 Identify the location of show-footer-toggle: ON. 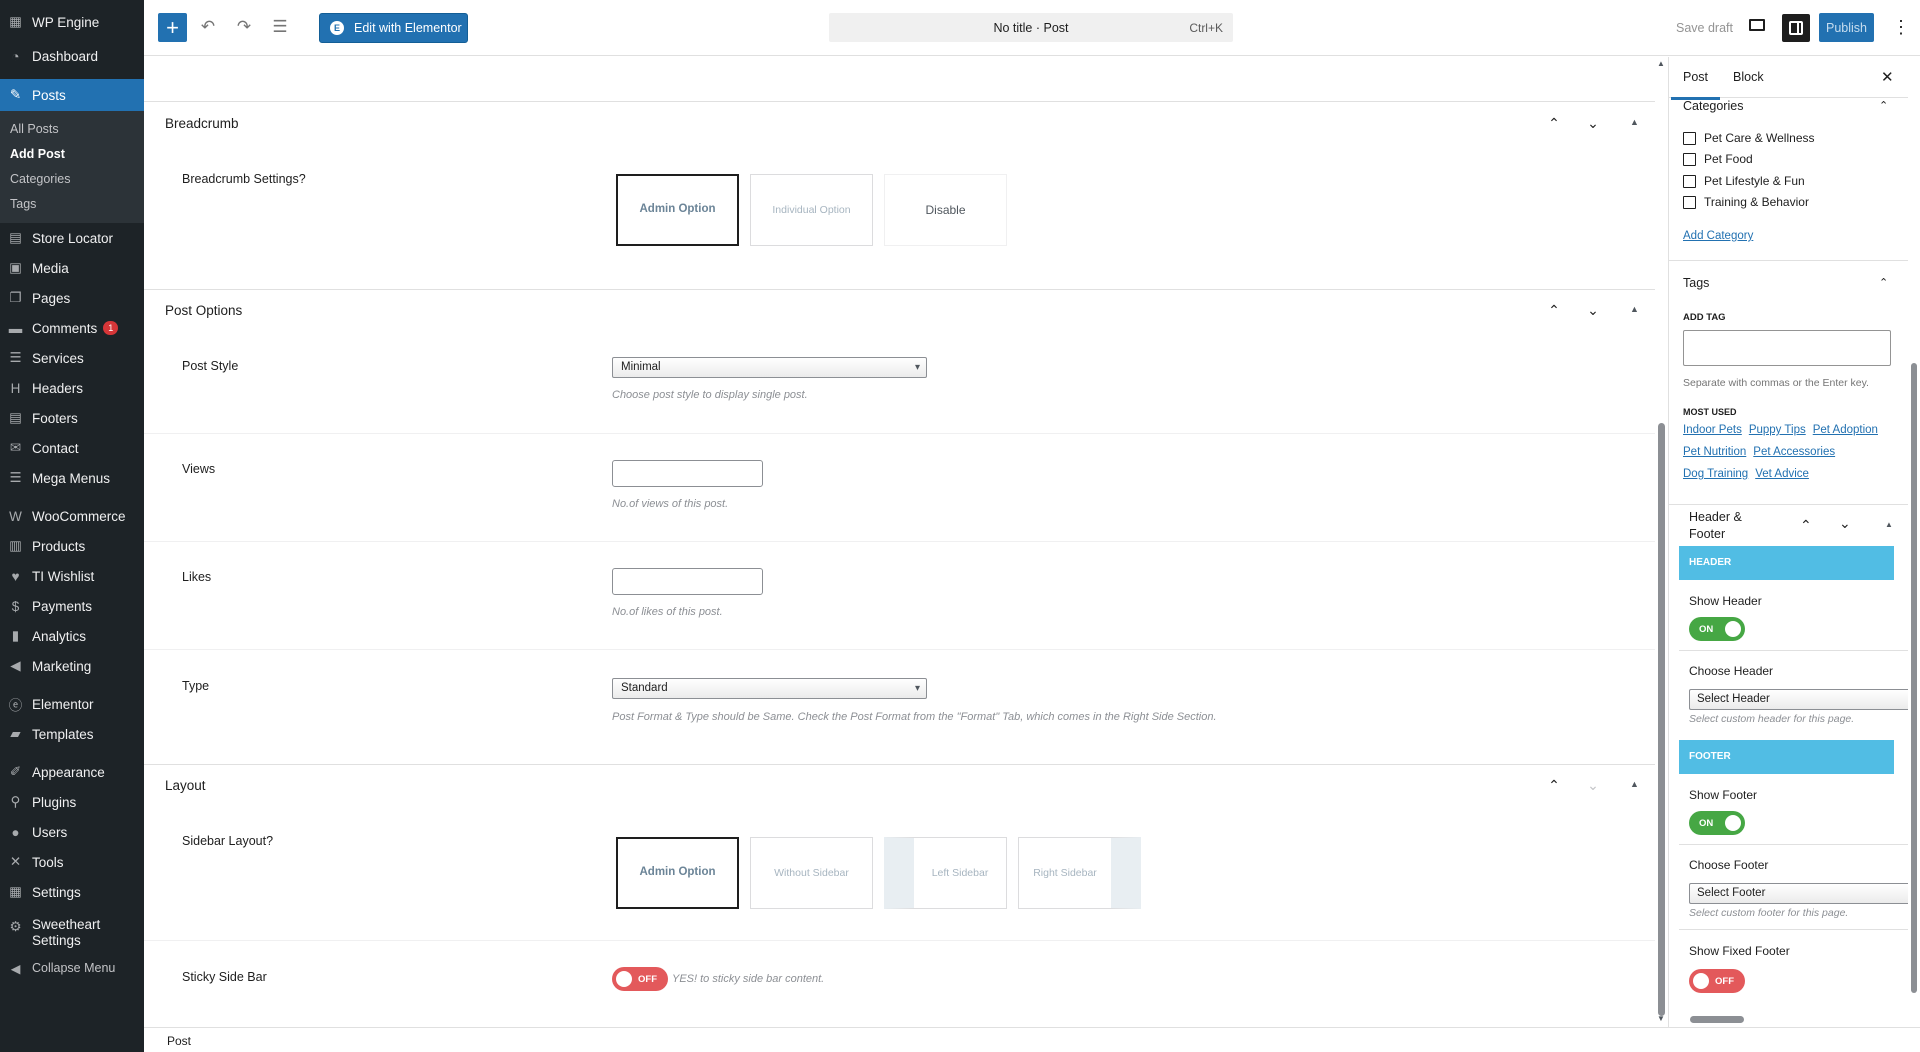
(1717, 823).